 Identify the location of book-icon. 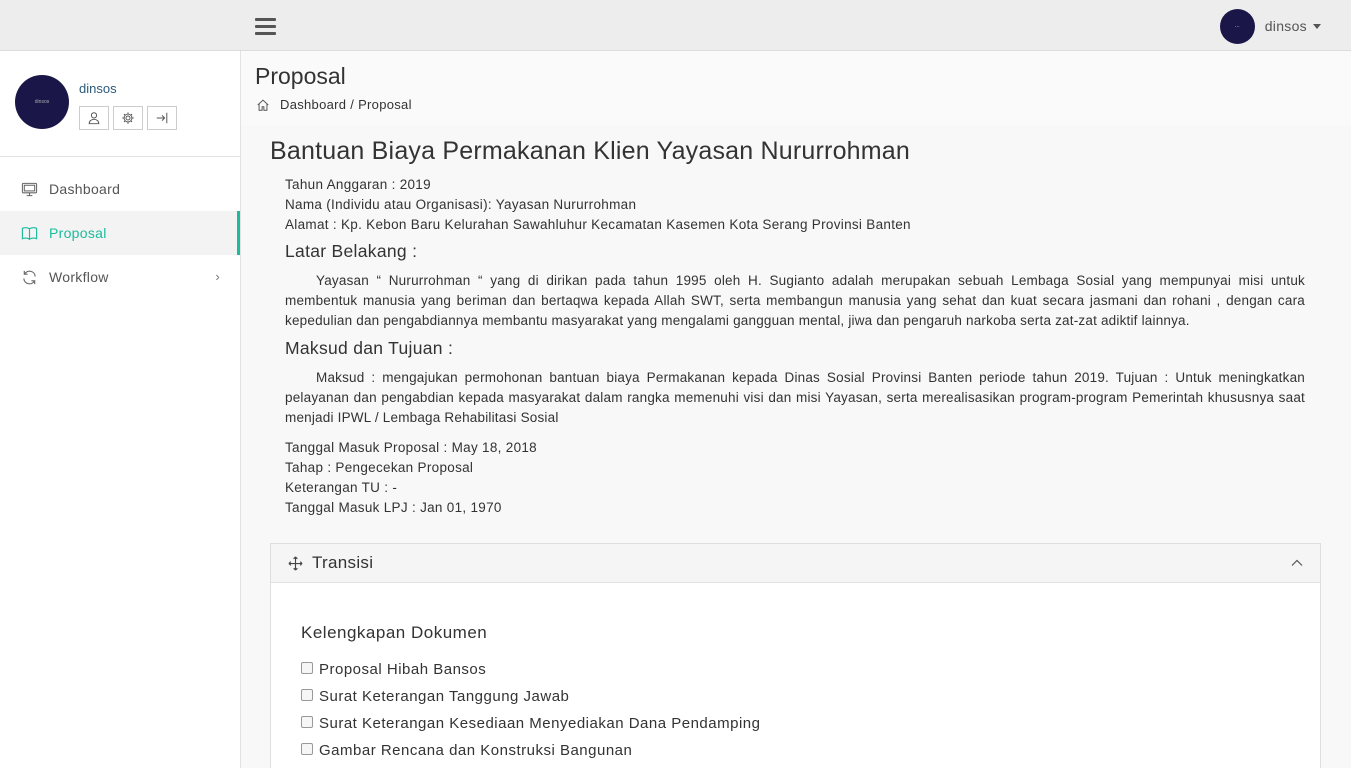
(29, 233).